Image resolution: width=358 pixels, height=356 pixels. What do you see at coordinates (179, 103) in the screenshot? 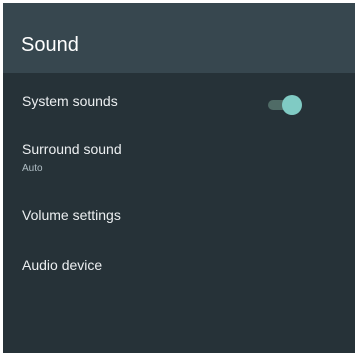
I see `setting-item-system-sounds: System sounds` at bounding box center [179, 103].